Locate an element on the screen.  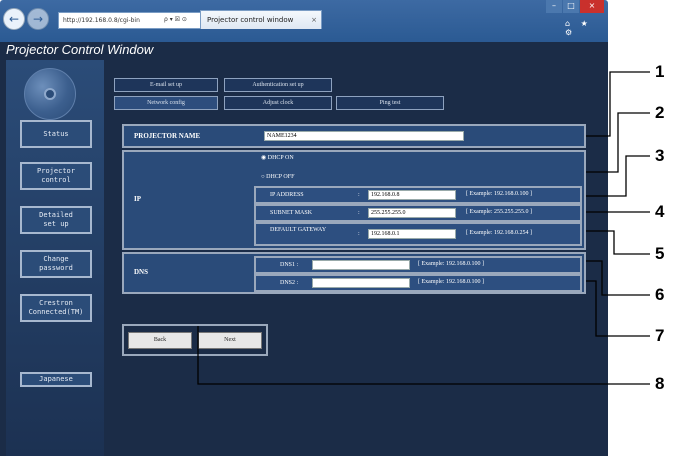
callout-1: 1 is located at coordinates (660, 71).